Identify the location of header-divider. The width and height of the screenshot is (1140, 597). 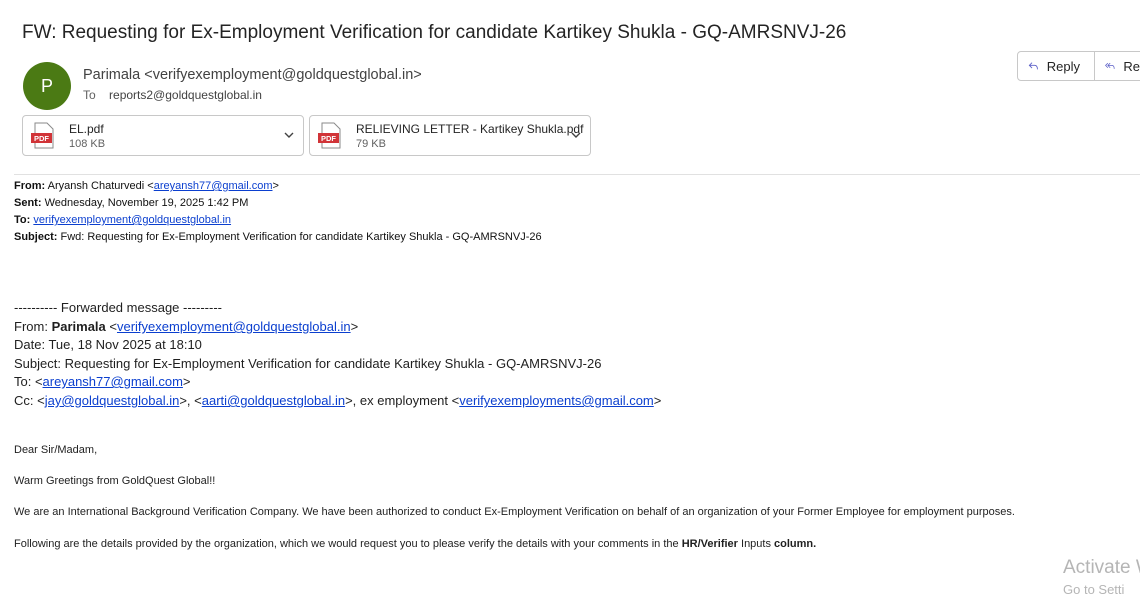
(577, 174).